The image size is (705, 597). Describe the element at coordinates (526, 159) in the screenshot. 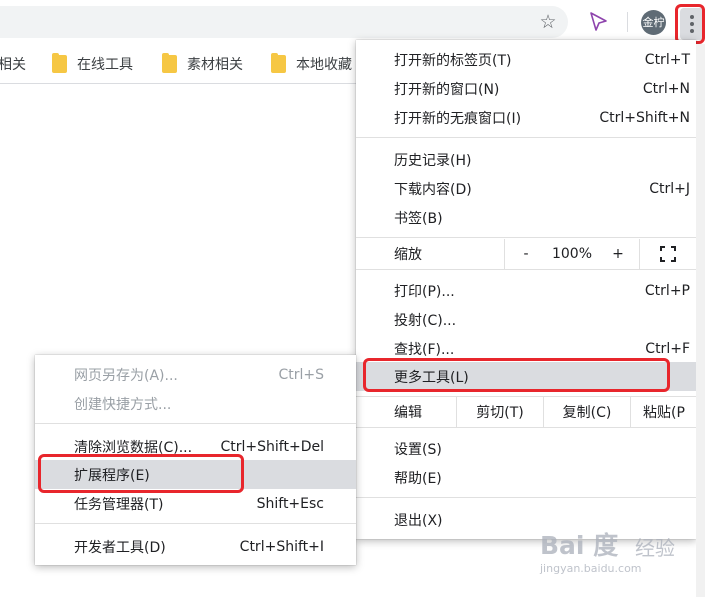

I see `menu-item-history: 历史记录(H)` at that location.